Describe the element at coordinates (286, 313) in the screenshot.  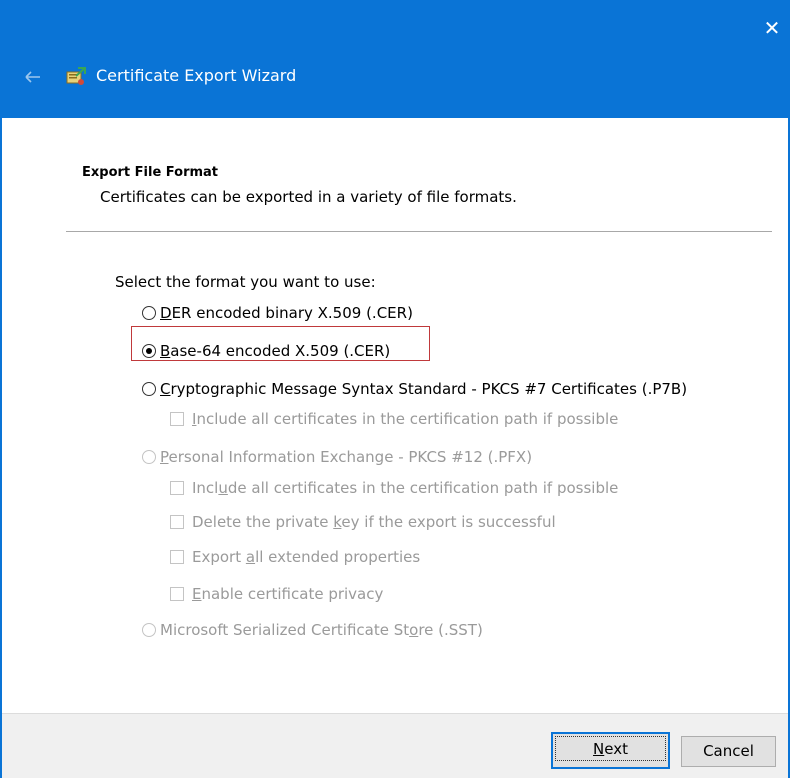
I see `radio-der-label: DER encoded binary X.509 (.CER)` at that location.